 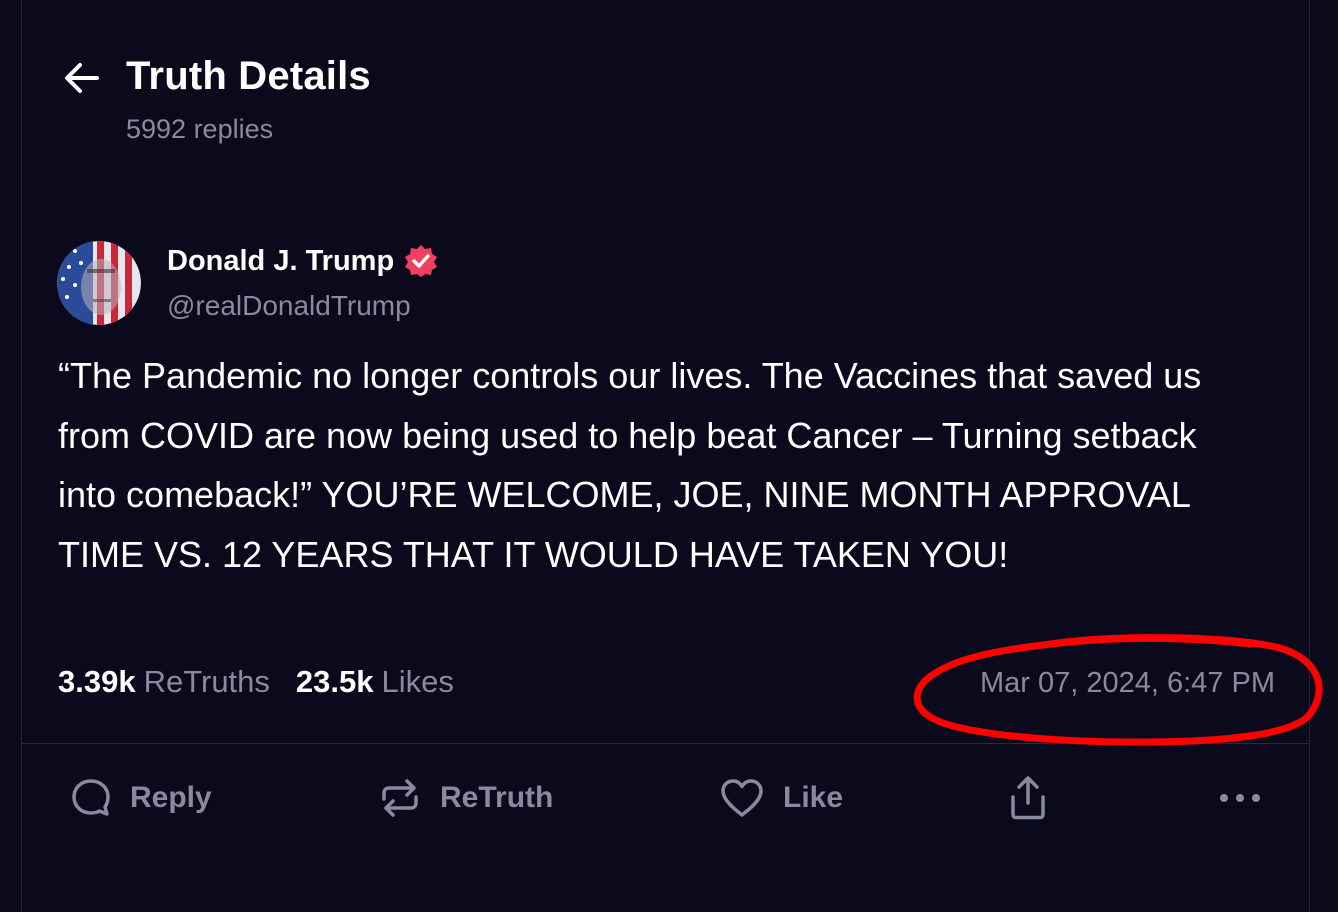 I want to click on avatar, so click(x=99, y=283).